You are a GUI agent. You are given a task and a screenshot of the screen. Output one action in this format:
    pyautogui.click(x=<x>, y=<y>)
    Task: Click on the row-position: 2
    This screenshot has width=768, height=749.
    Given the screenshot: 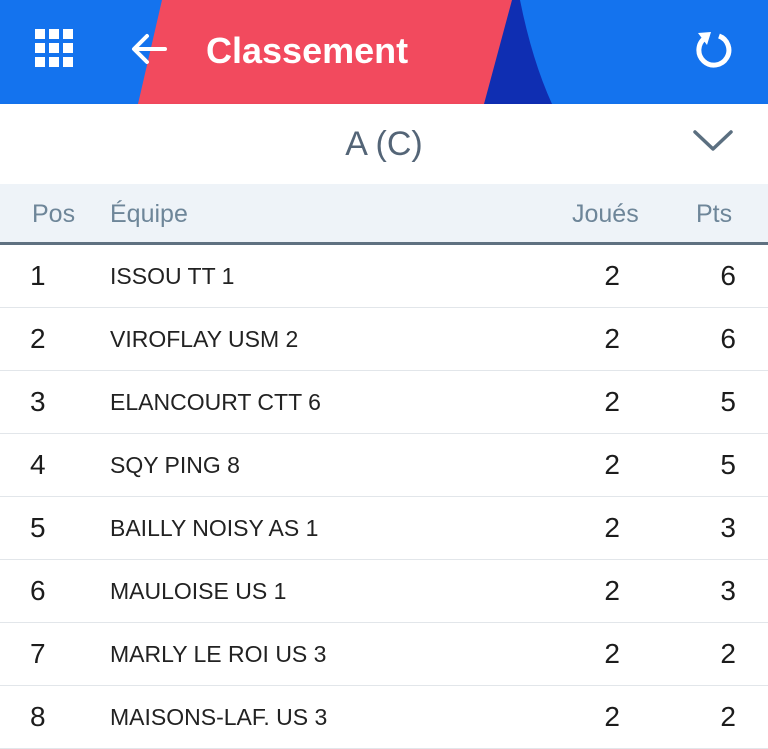 What is the action you would take?
    pyautogui.click(x=38, y=338)
    